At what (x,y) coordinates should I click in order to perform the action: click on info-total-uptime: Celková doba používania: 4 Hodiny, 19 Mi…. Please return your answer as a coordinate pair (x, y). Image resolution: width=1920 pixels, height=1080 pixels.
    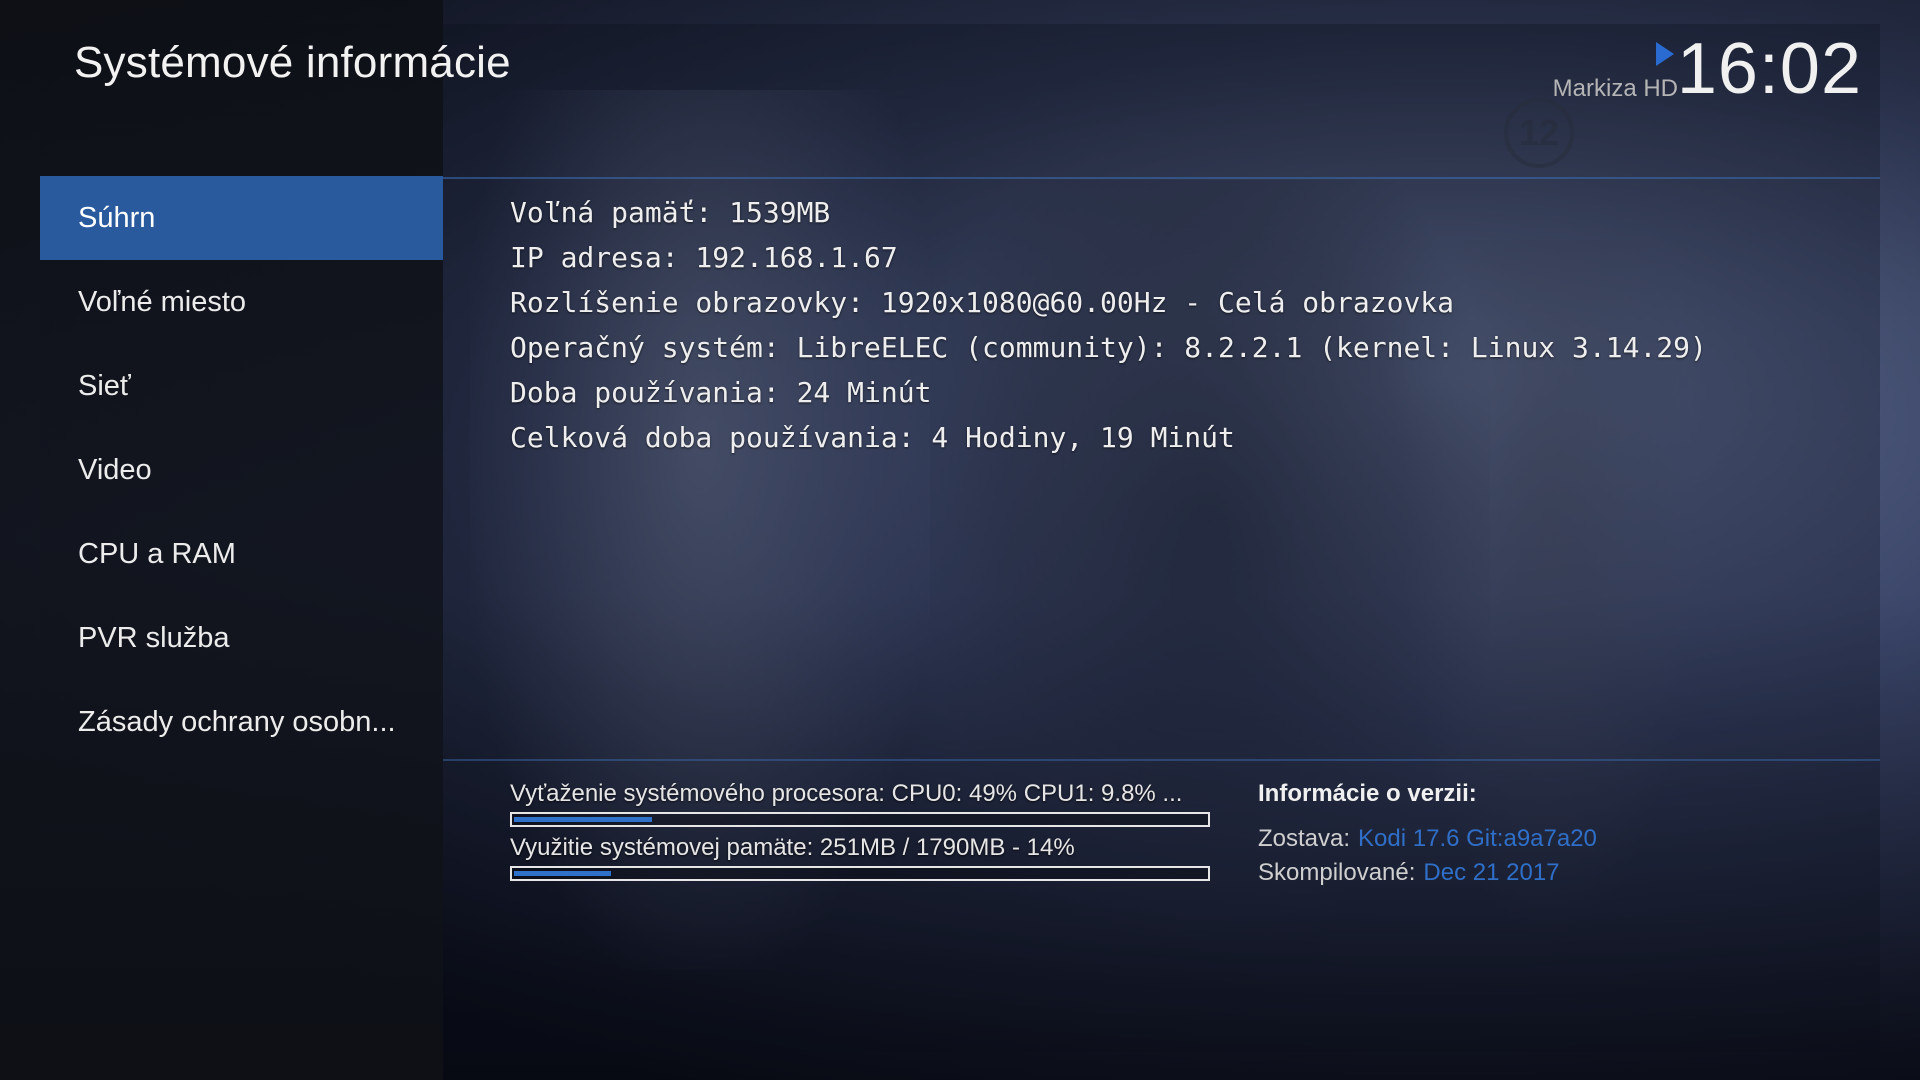
    Looking at the image, I should click on (872, 437).